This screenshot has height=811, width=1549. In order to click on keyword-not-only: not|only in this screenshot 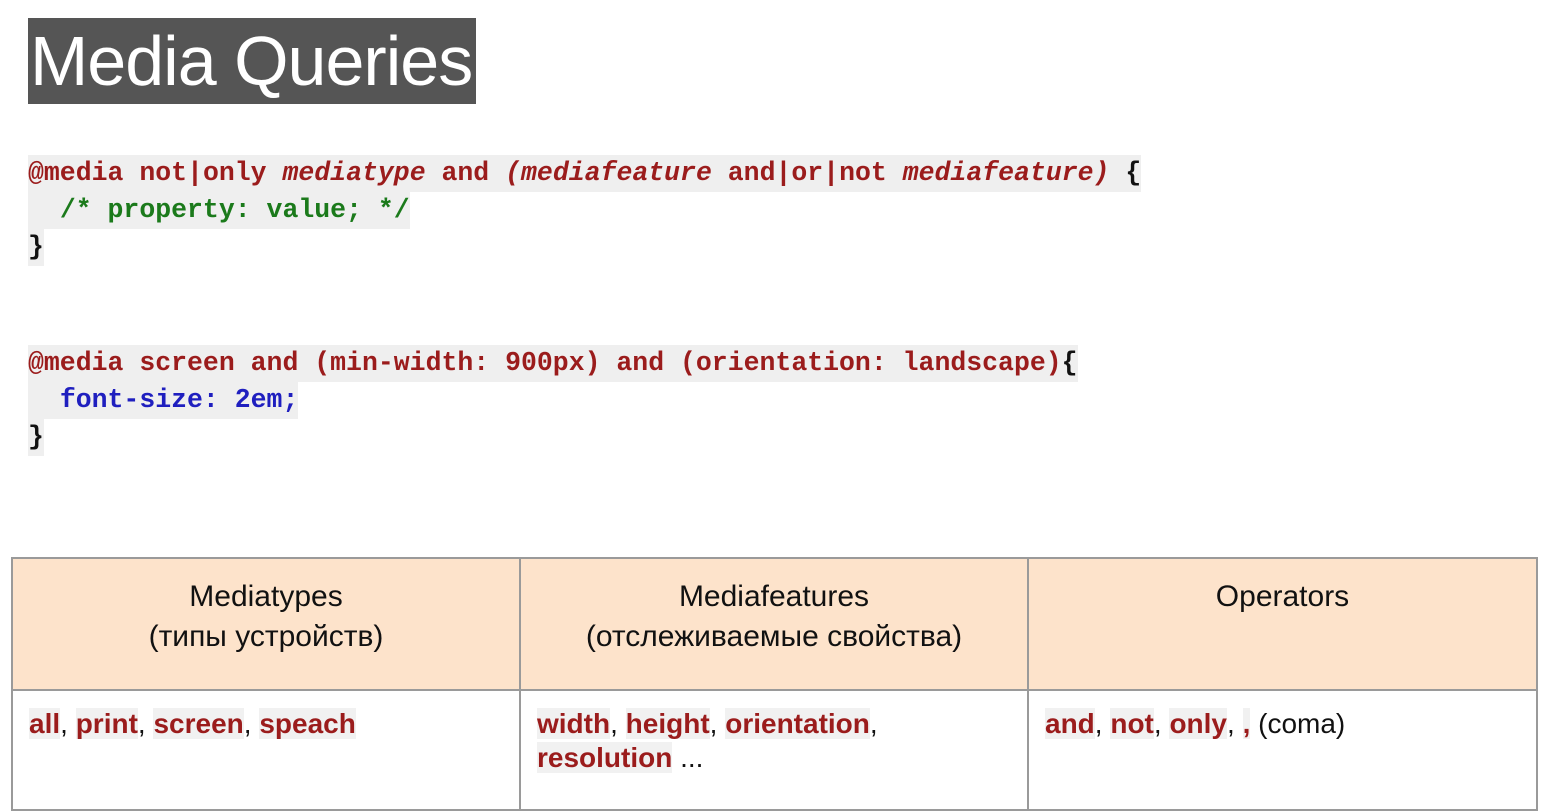, I will do `click(203, 173)`.